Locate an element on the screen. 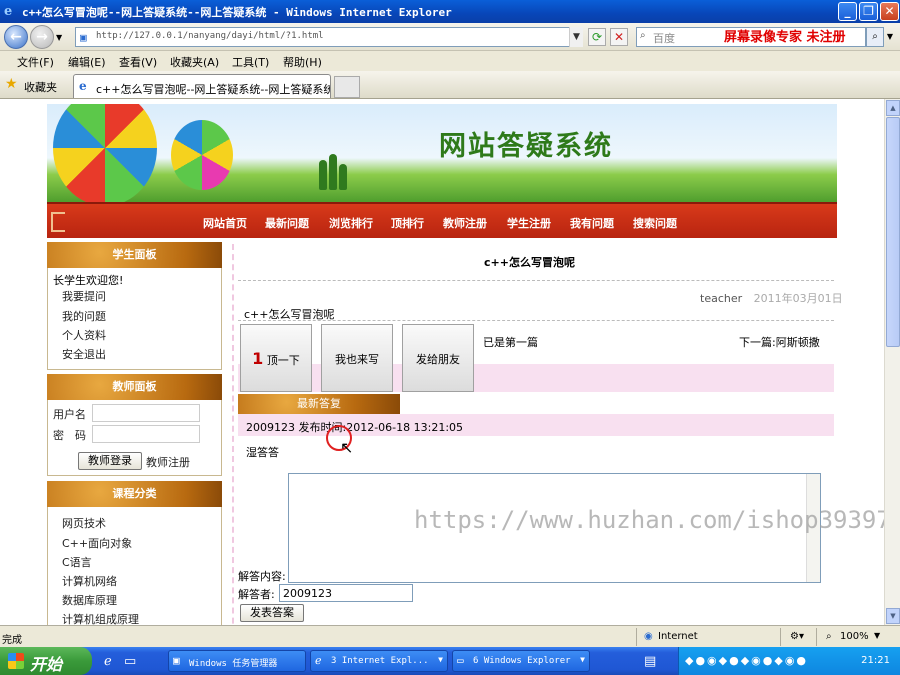 This screenshot has height=675, width=900. course-organization: 计算机组成原理 is located at coordinates (100, 618).